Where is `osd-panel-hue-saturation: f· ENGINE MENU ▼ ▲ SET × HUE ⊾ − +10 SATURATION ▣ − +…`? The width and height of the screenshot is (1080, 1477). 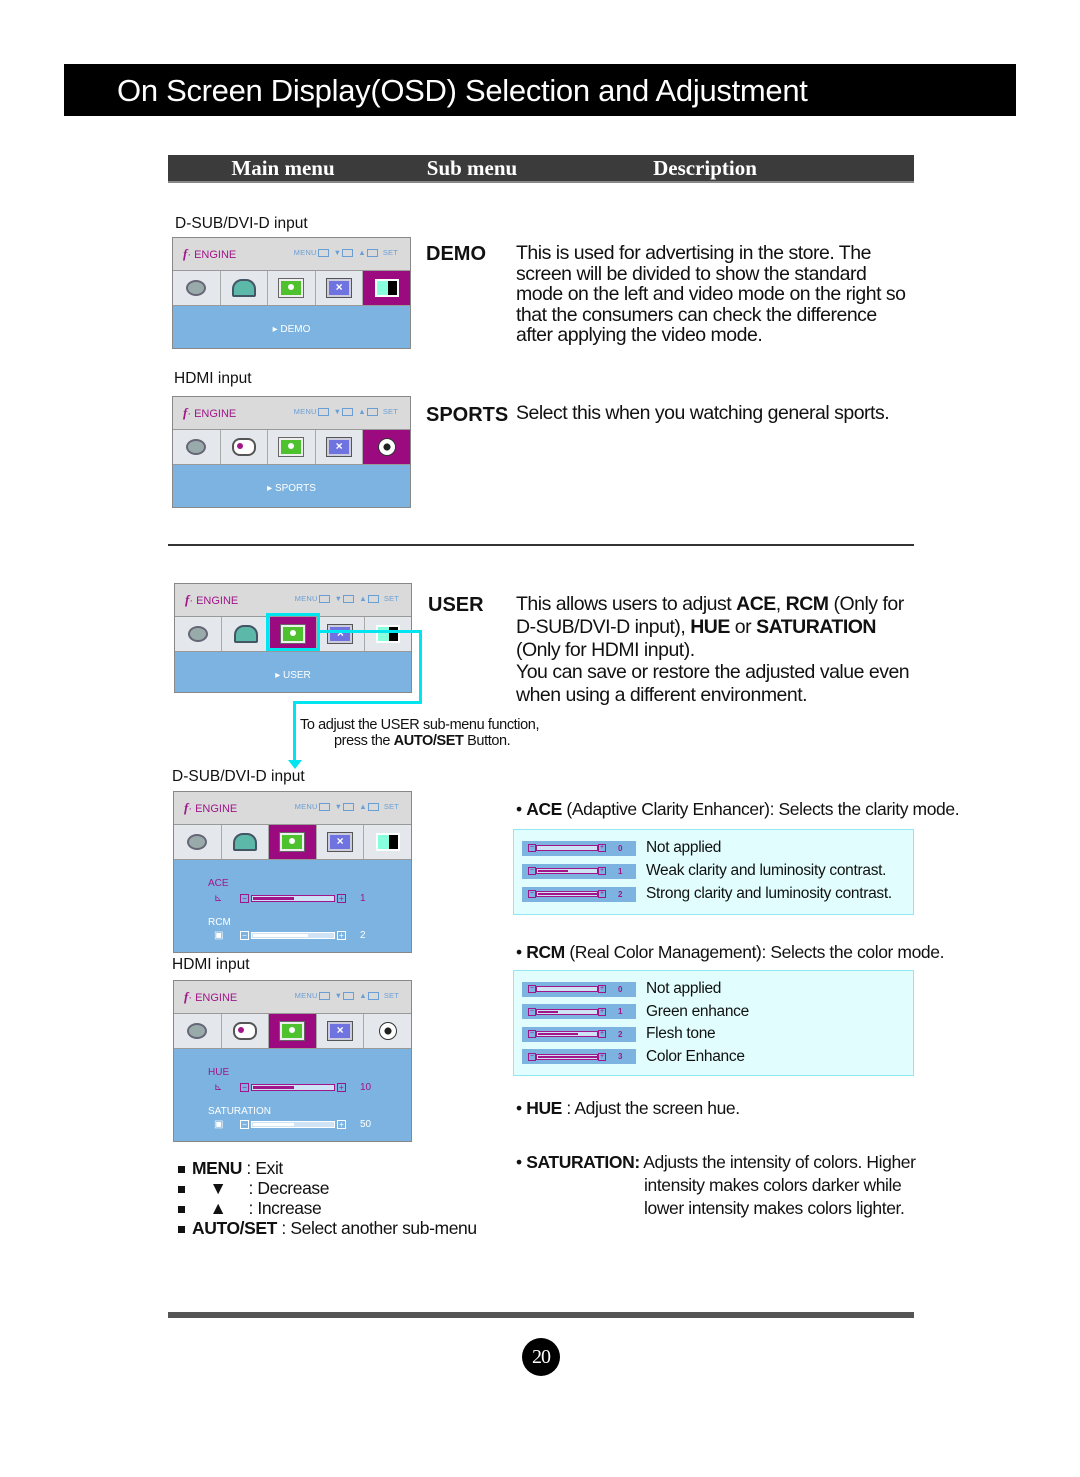
osd-panel-hue-saturation: f· ENGINE MENU ▼ ▲ SET × HUE ⊾ − +10 SATURATION ▣ − +… is located at coordinates (292, 1061).